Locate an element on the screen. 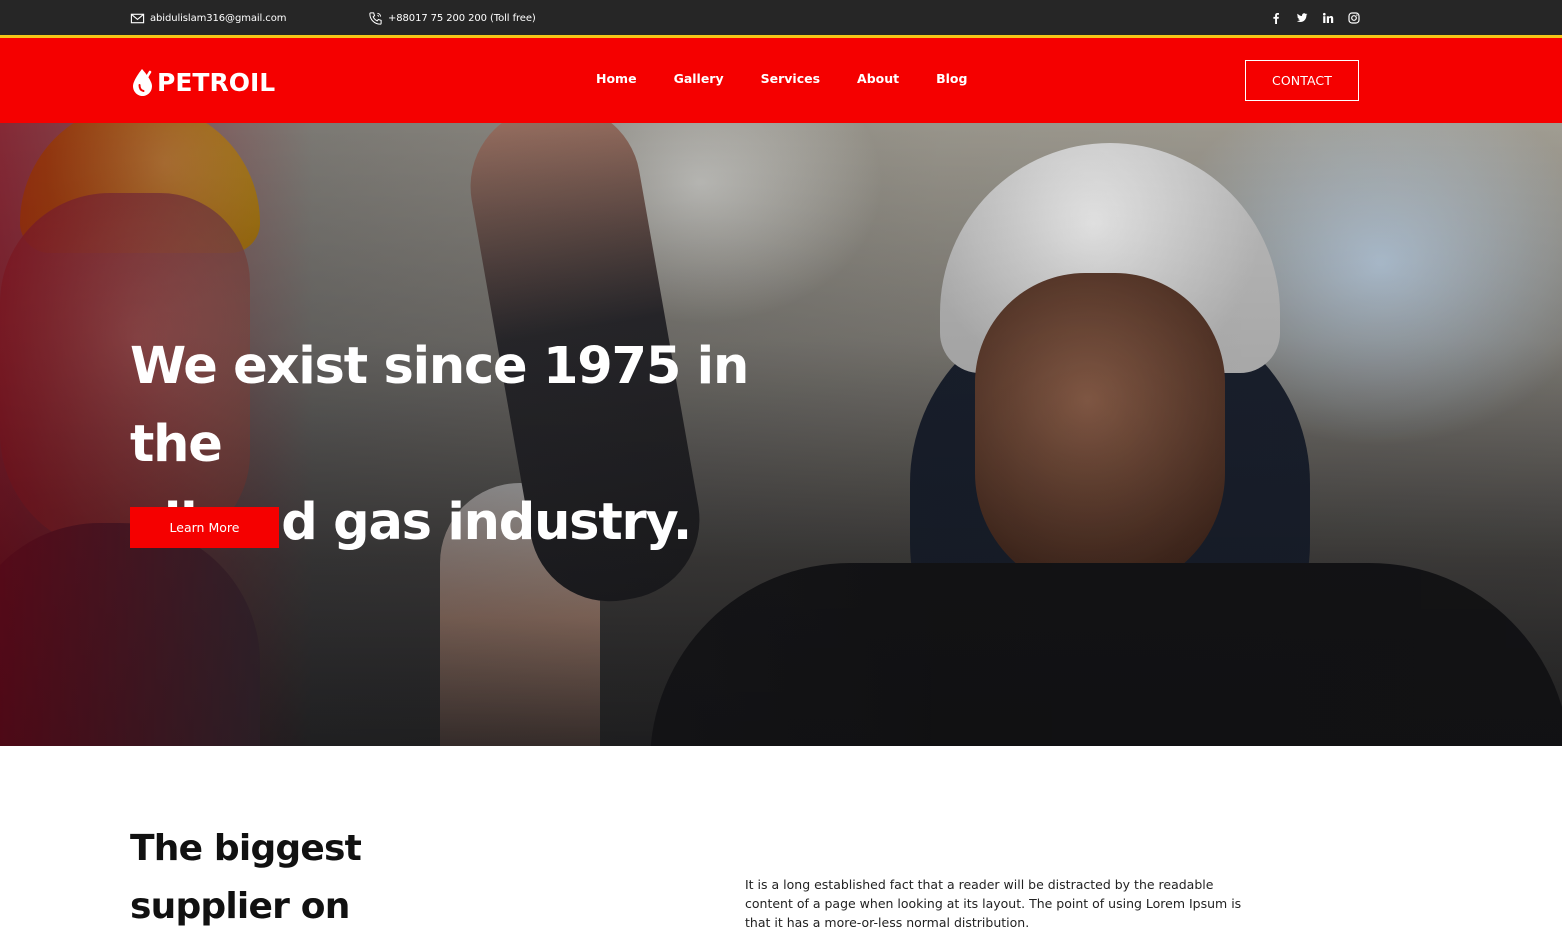 Image resolution: width=1562 pixels, height=927 pixels. about-title-line-1: The biggest is located at coordinates (246, 848).